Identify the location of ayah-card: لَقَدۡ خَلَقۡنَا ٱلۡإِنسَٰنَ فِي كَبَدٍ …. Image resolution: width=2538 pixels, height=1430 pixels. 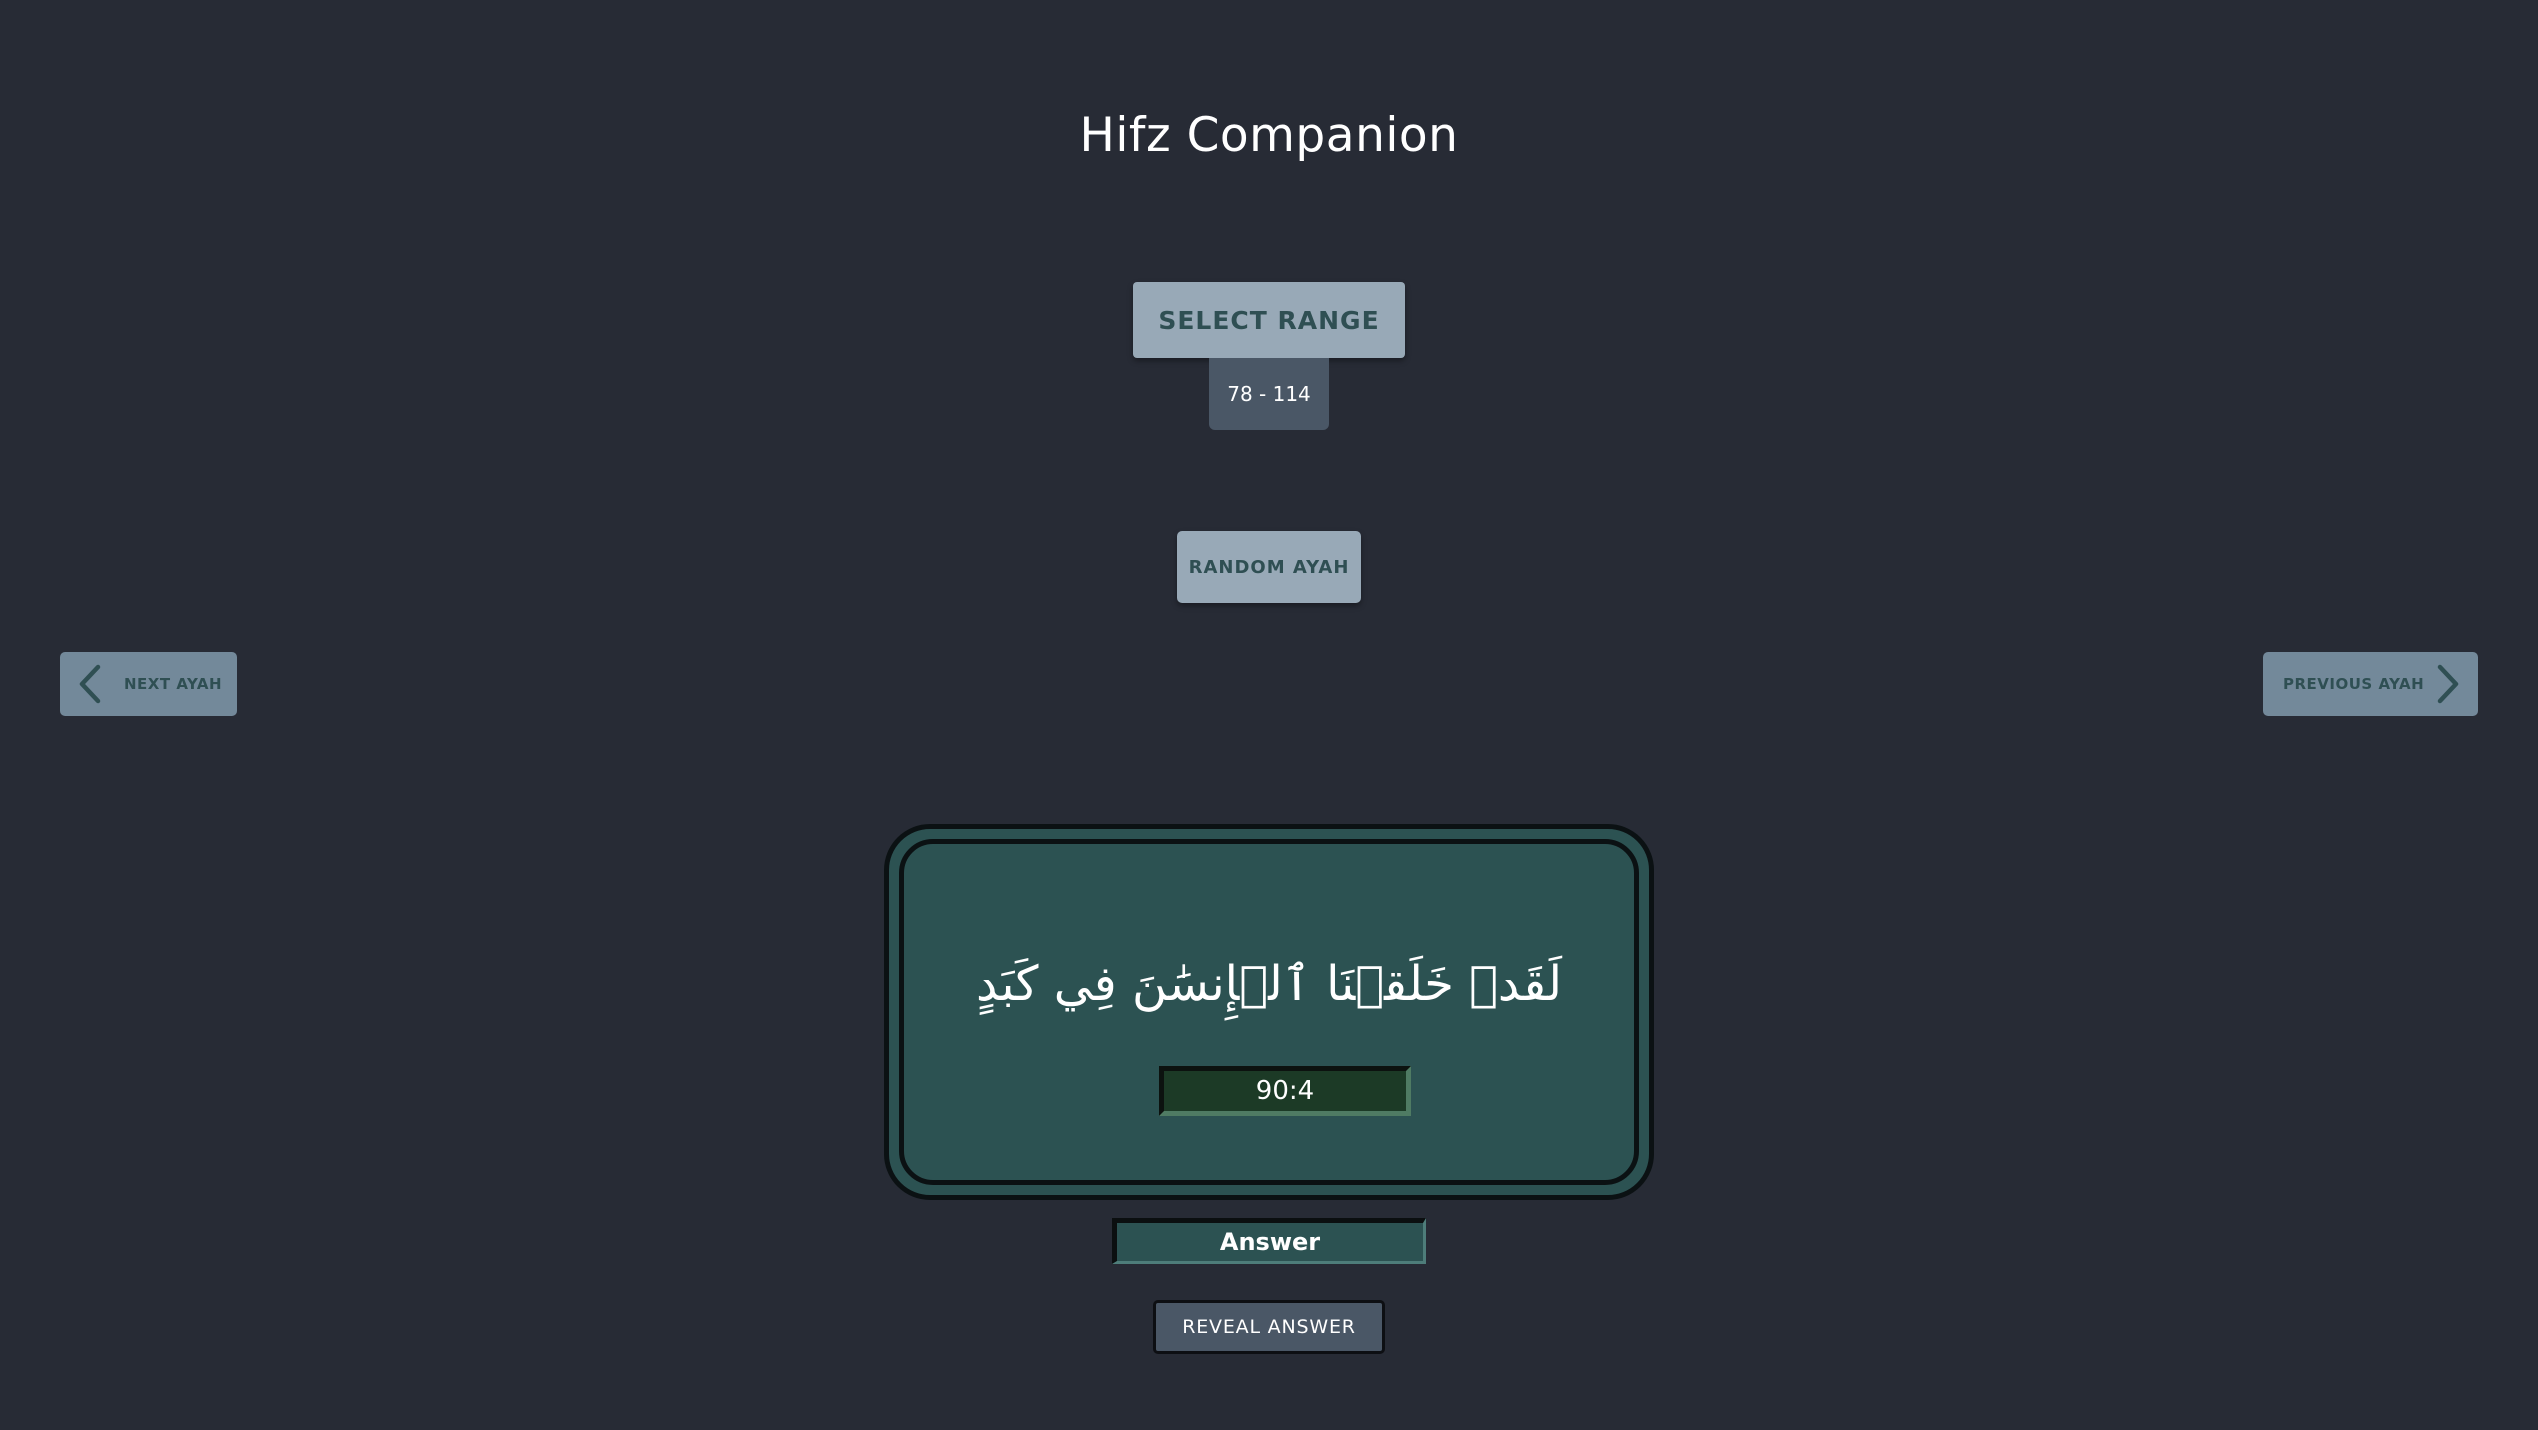
(1269, 1012).